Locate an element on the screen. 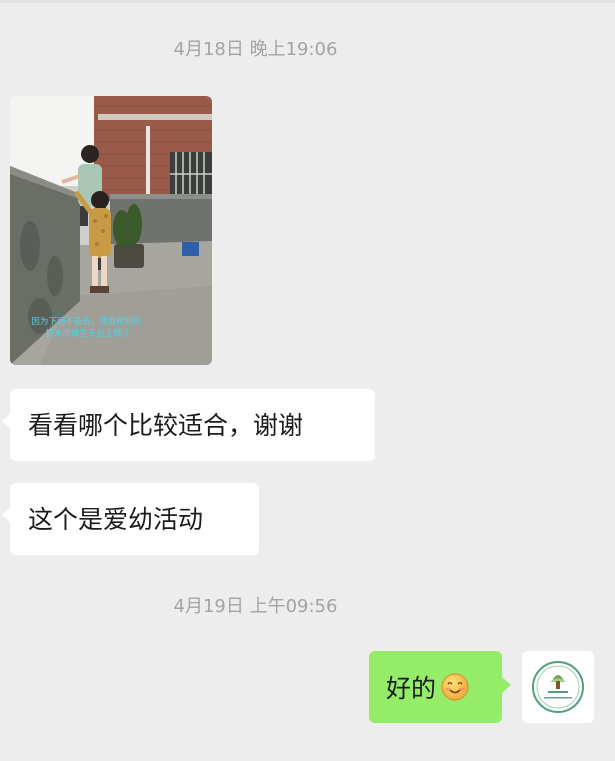 The image size is (615, 761). photo-image: 因为下雨不能去，我就帮奶奶 把东西放在天台上晒了 is located at coordinates (111, 230).